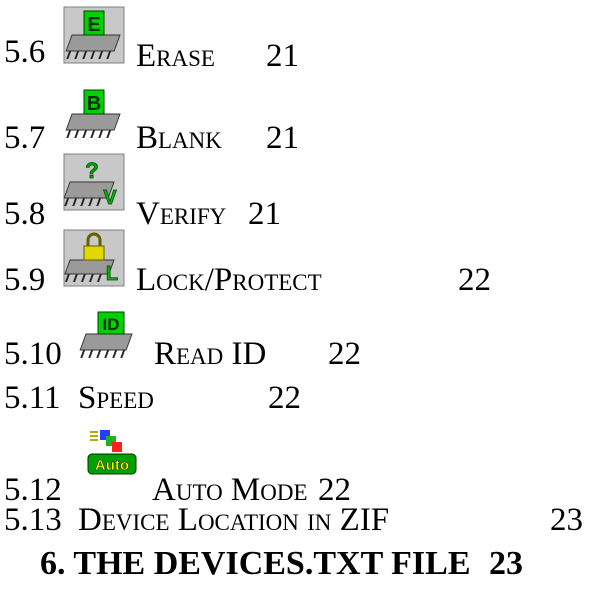 The image size is (596, 600). I want to click on entry-number: 5.6, so click(25, 52).